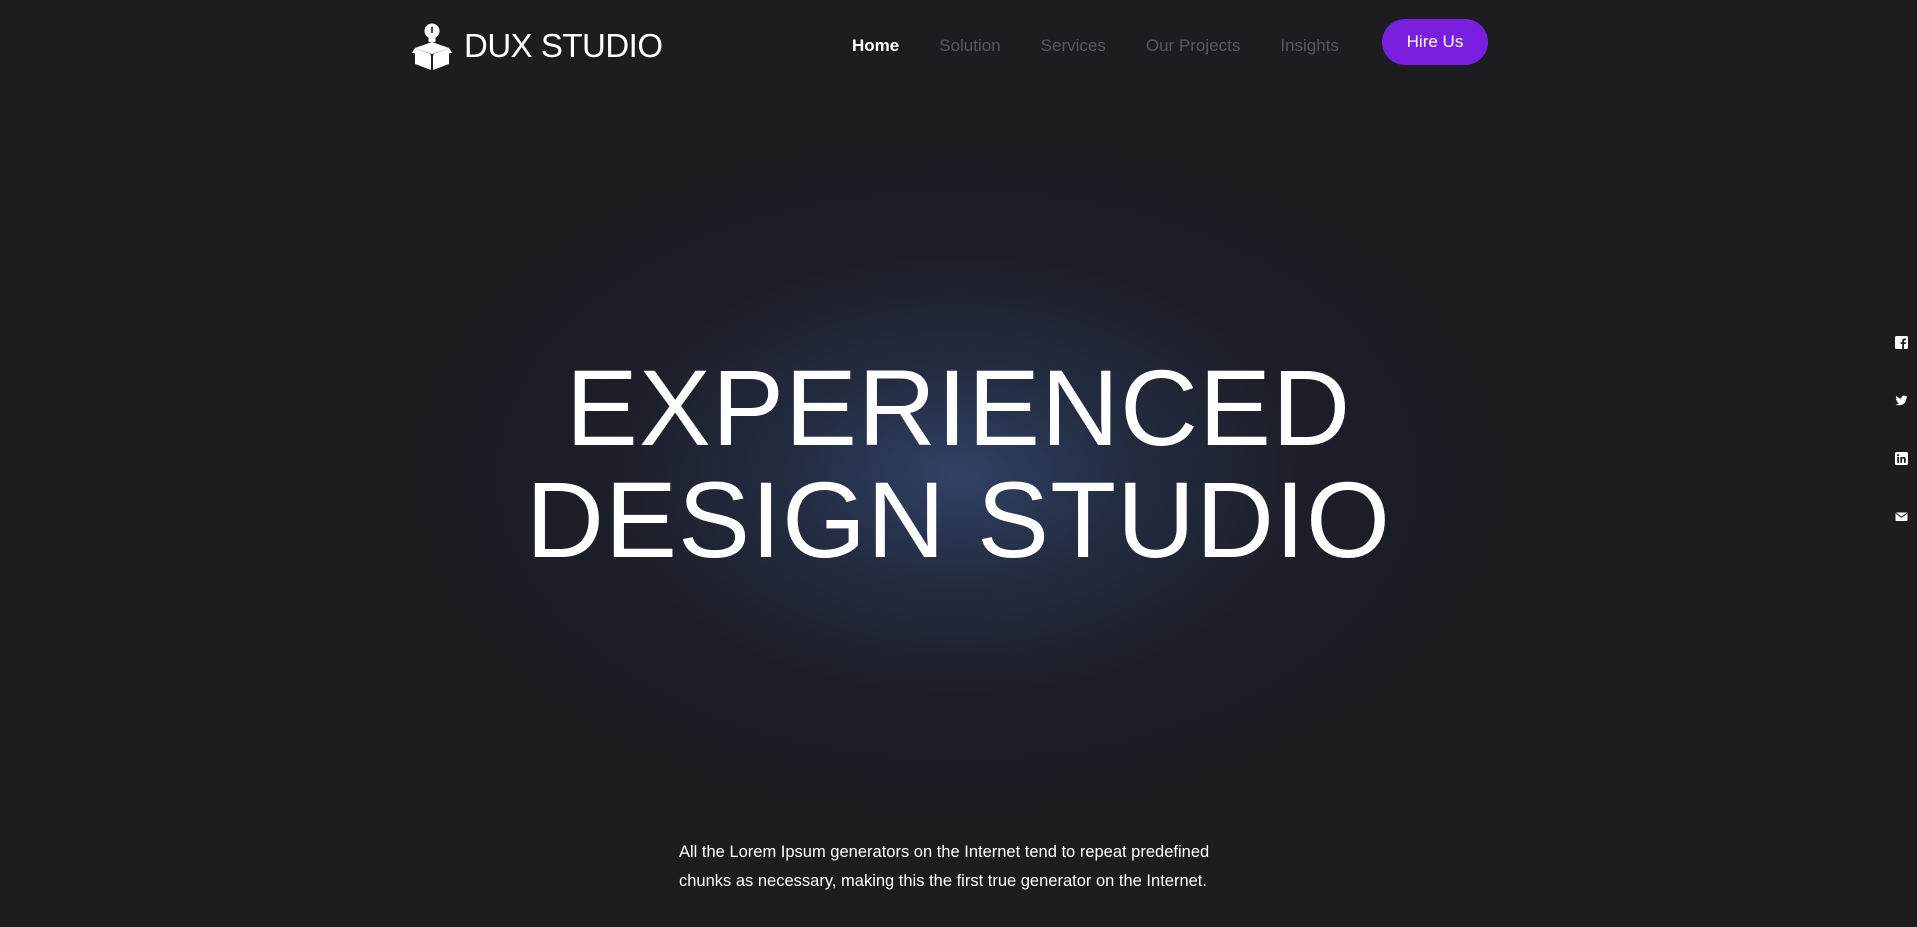 The height and width of the screenshot is (927, 1917). I want to click on linkedin-icon, so click(1901, 458).